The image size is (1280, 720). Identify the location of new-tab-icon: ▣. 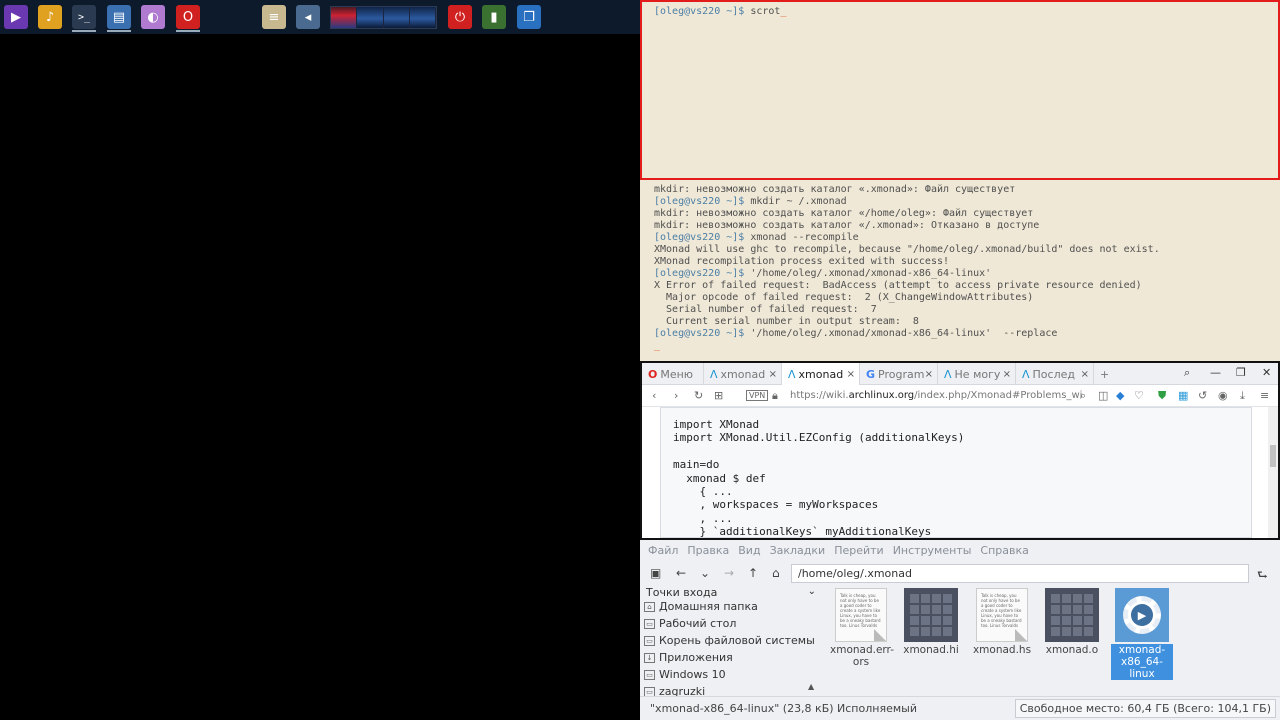
(655, 573).